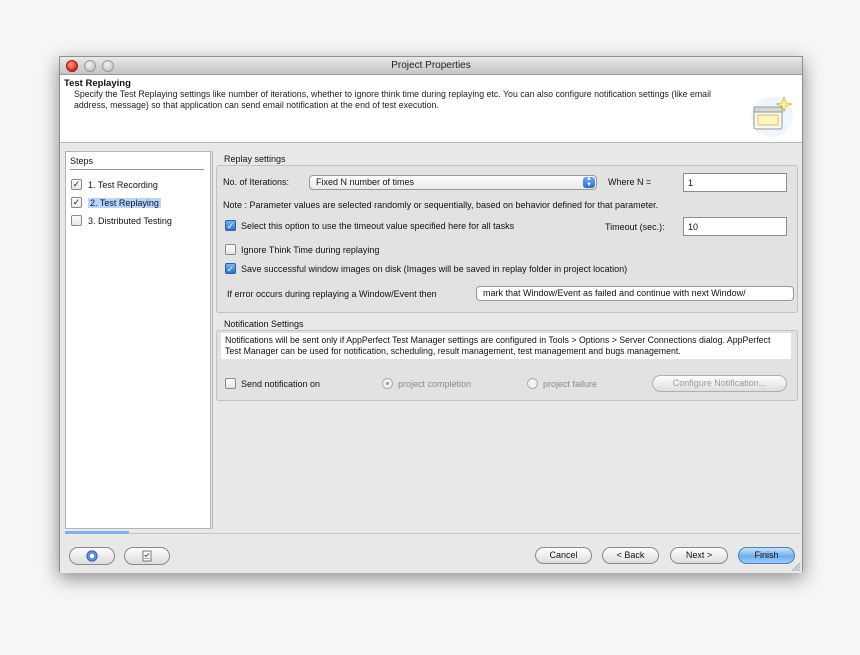  I want to click on ignore-think-time-label: Ignore Think Time during replaying, so click(310, 249).